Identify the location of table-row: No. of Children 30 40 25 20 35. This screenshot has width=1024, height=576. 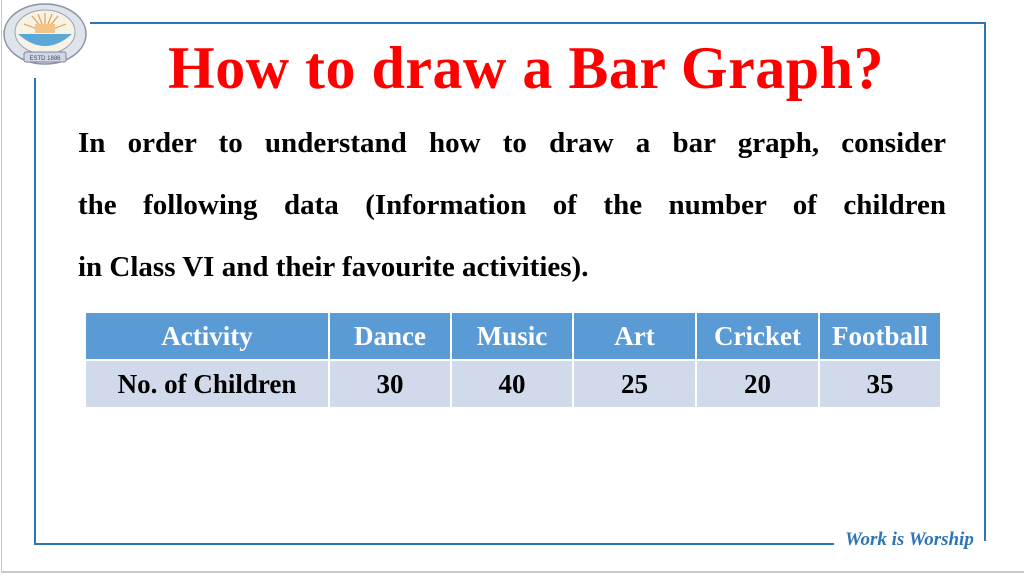
(513, 384).